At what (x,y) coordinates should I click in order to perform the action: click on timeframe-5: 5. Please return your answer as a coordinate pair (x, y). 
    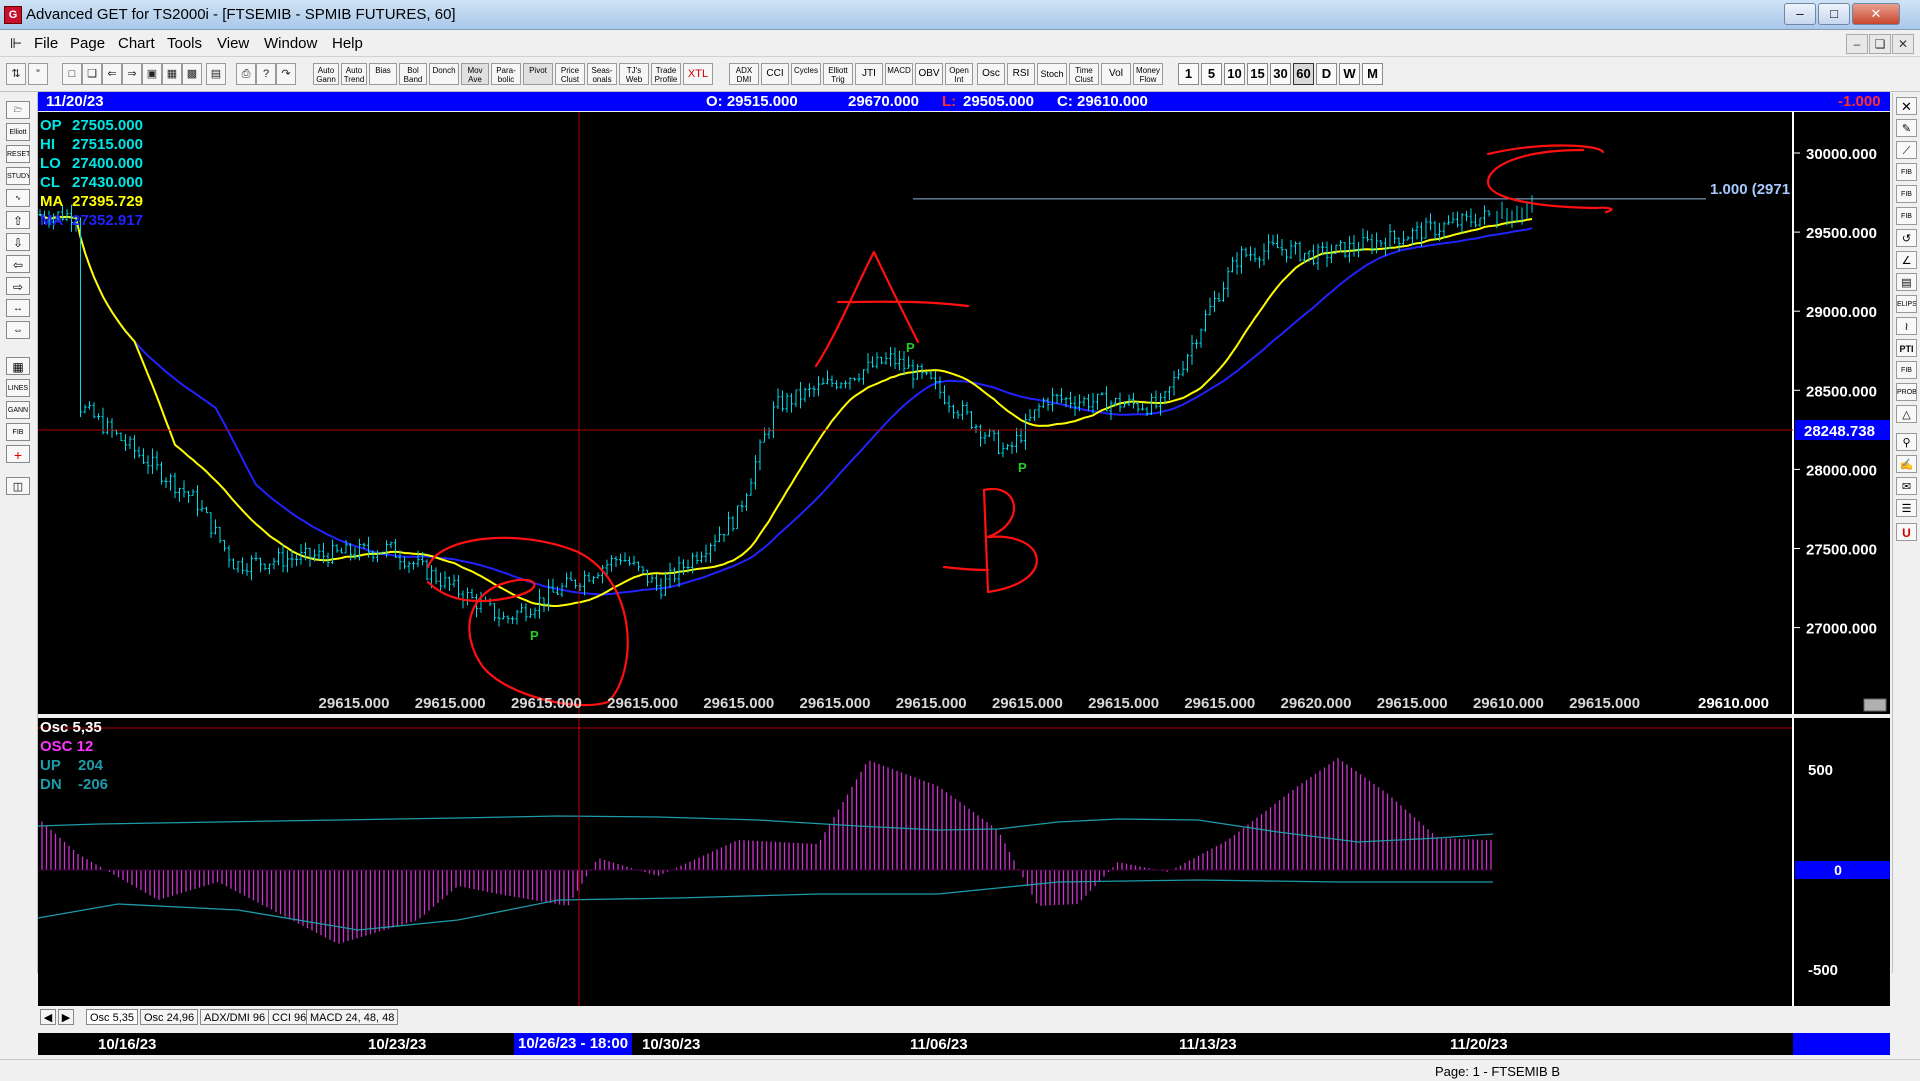
    Looking at the image, I should click on (1211, 74).